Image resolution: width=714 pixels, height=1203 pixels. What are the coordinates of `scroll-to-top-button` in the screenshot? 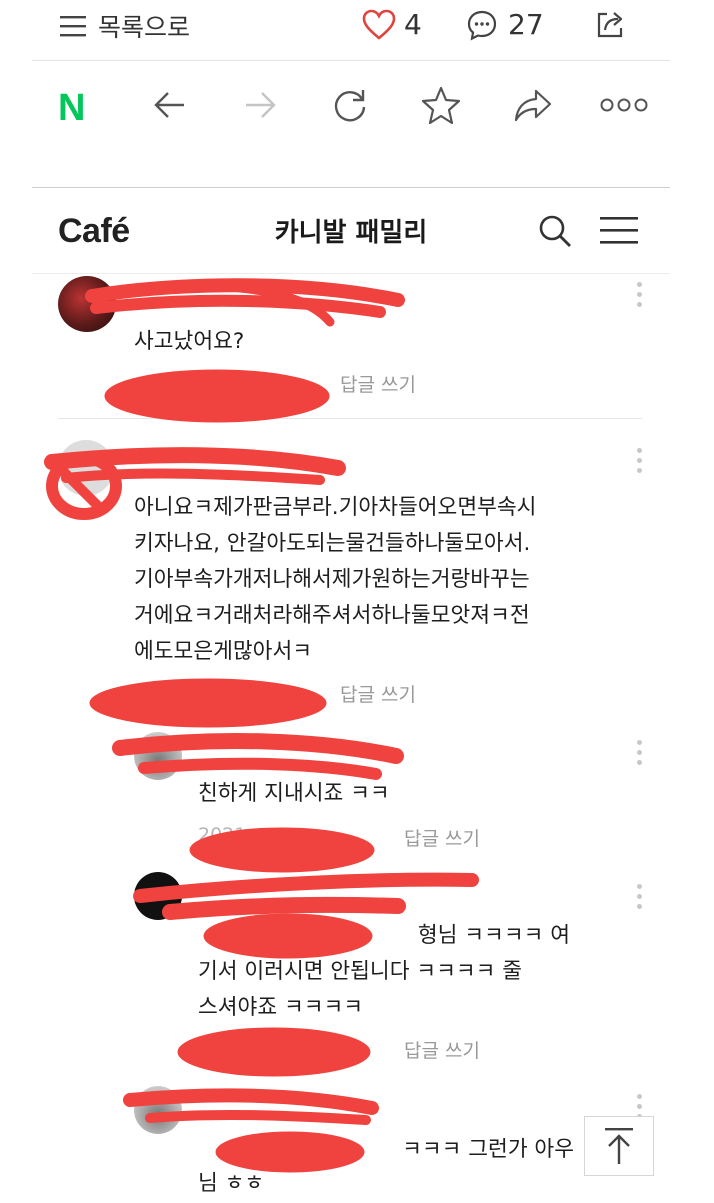 It's located at (619, 1146).